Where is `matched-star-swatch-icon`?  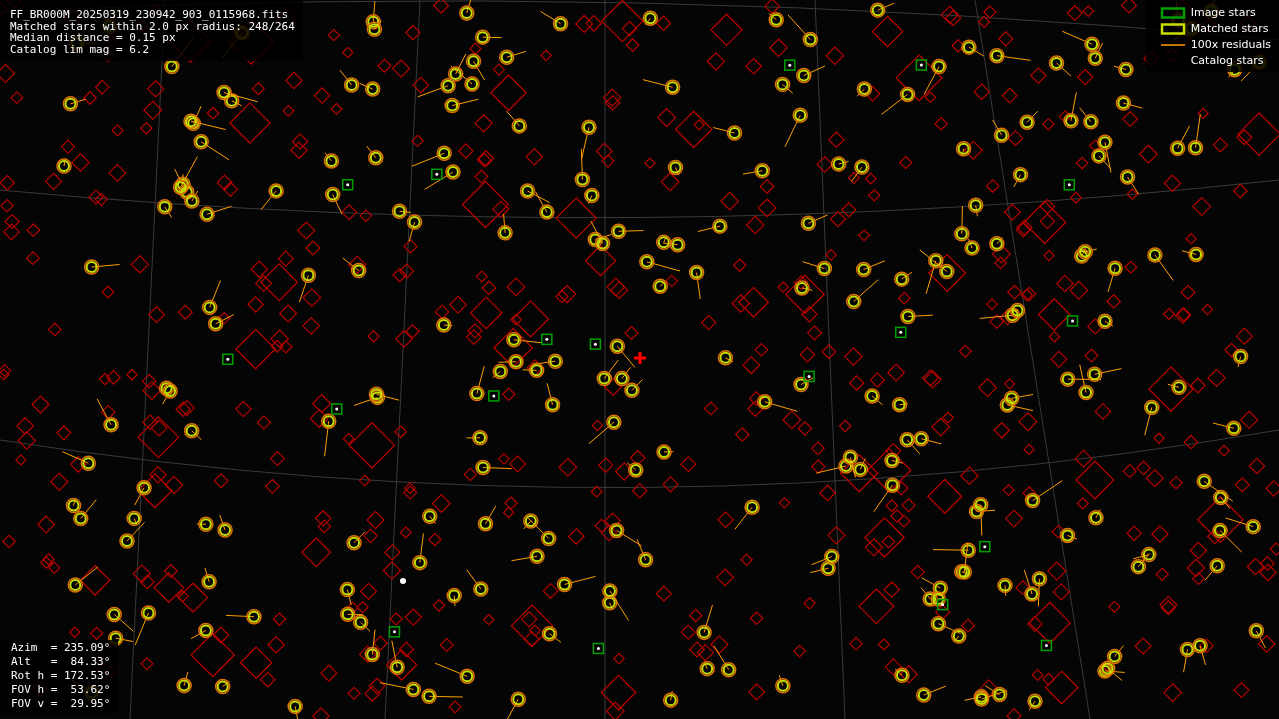
matched-star-swatch-icon is located at coordinates (1172, 28).